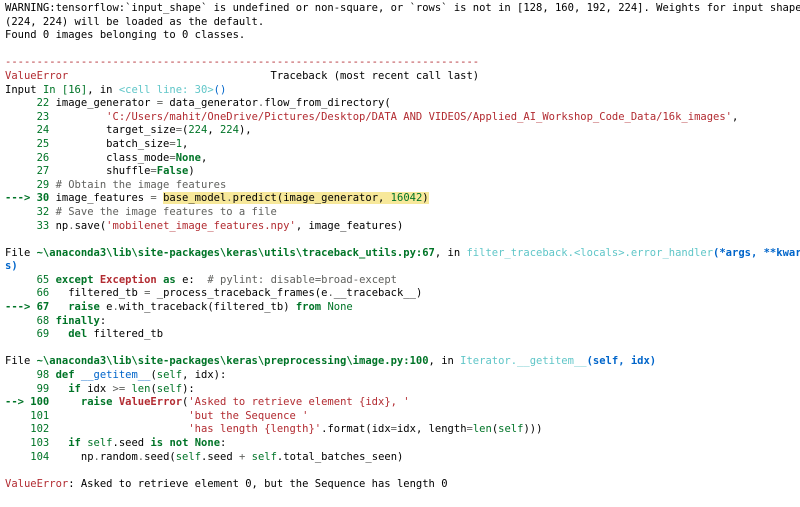 The width and height of the screenshot is (800, 507). What do you see at coordinates (118, 456) in the screenshot?
I see `output-text: random` at bounding box center [118, 456].